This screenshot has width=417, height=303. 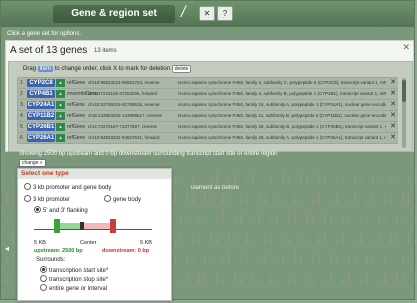 I want to click on flank-slider, so click(x=93, y=227).